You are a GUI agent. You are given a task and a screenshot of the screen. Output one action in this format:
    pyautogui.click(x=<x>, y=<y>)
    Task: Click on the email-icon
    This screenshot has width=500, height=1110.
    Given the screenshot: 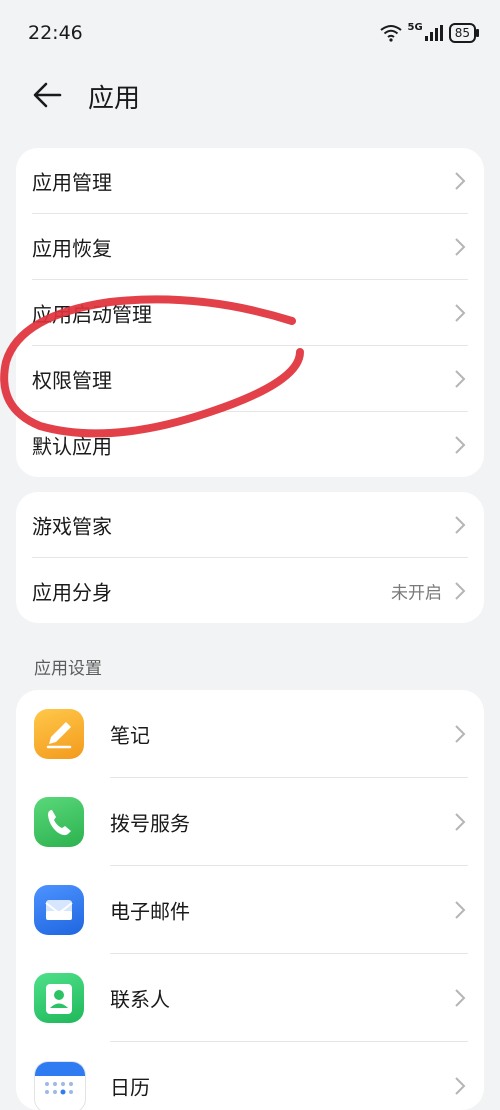 What is the action you would take?
    pyautogui.click(x=59, y=910)
    